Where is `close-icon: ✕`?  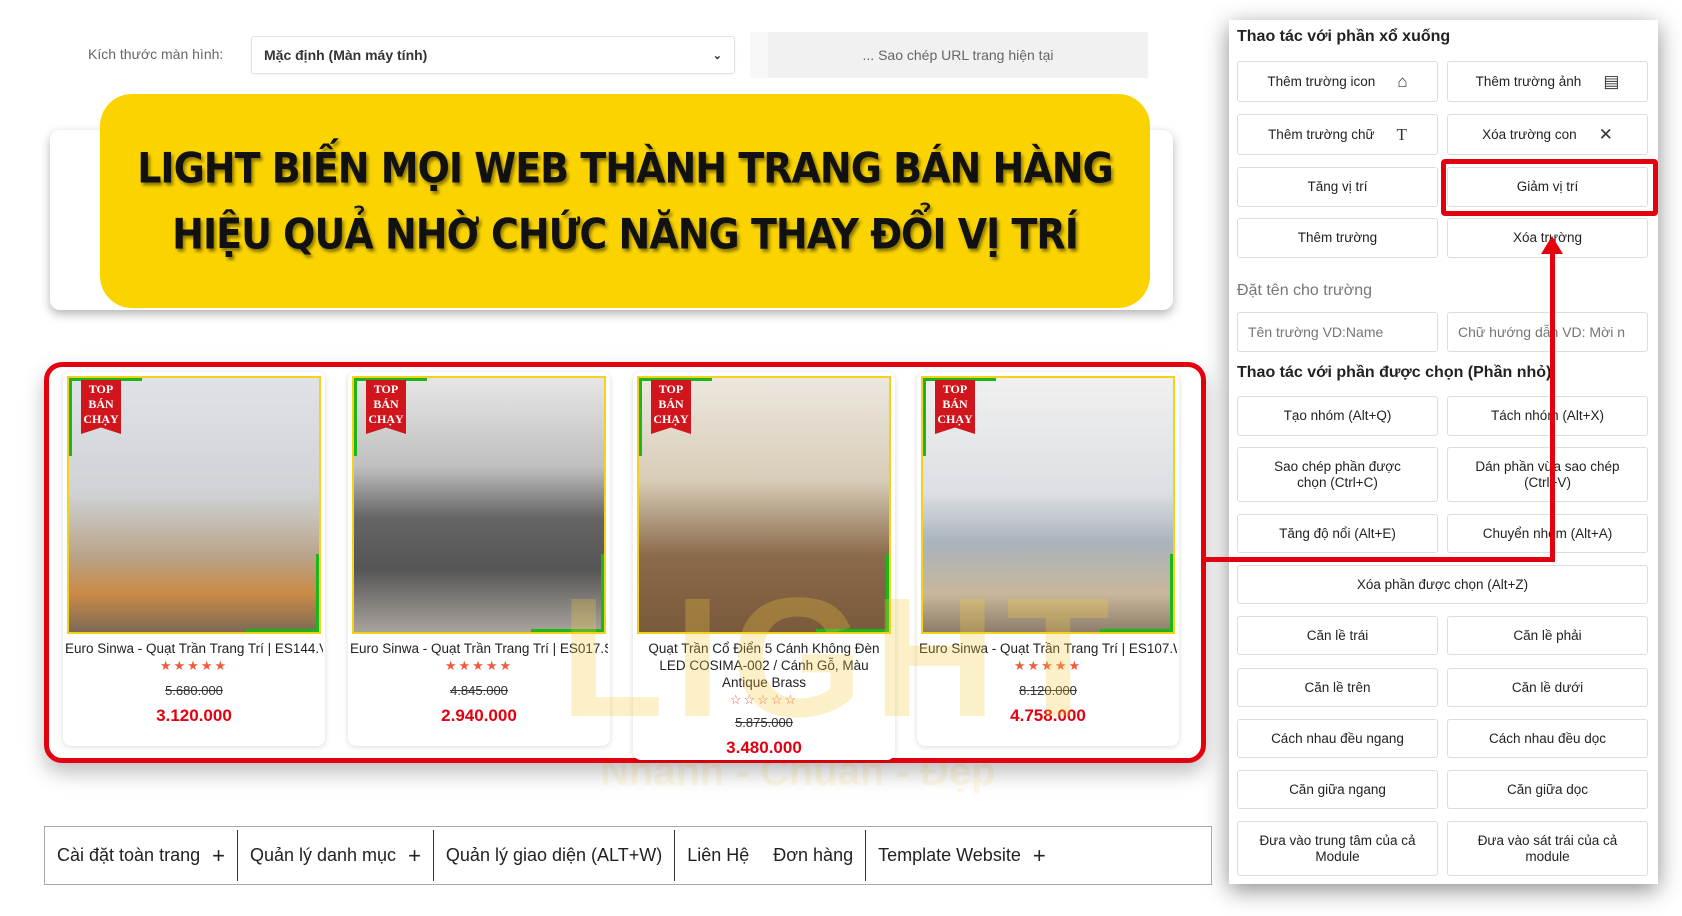
close-icon: ✕ is located at coordinates (1605, 134).